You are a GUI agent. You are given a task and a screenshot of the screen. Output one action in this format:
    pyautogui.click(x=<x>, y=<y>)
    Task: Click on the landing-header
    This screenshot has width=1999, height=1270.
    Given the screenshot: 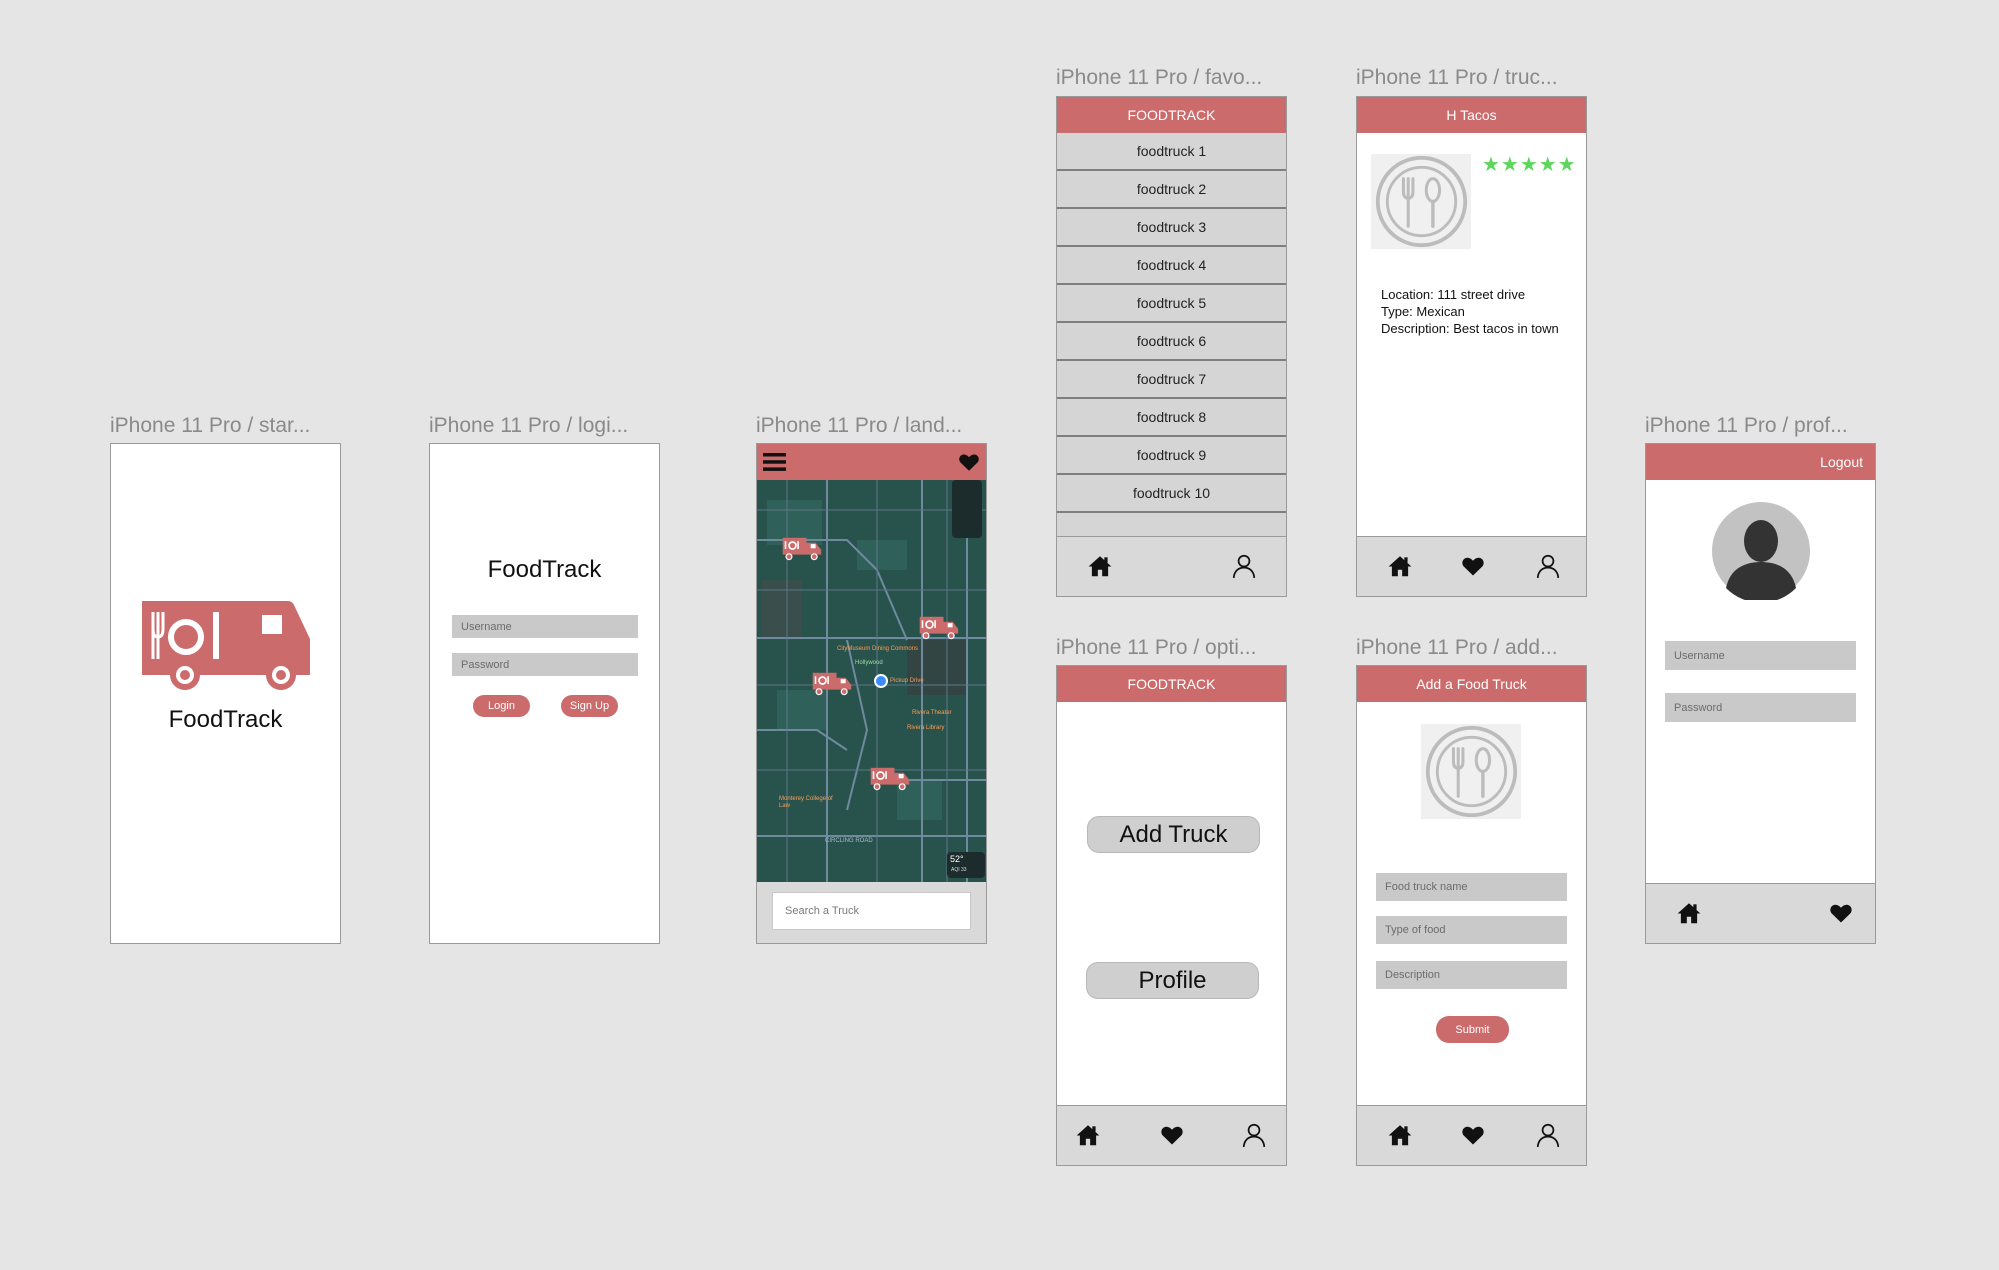 What is the action you would take?
    pyautogui.click(x=871, y=462)
    